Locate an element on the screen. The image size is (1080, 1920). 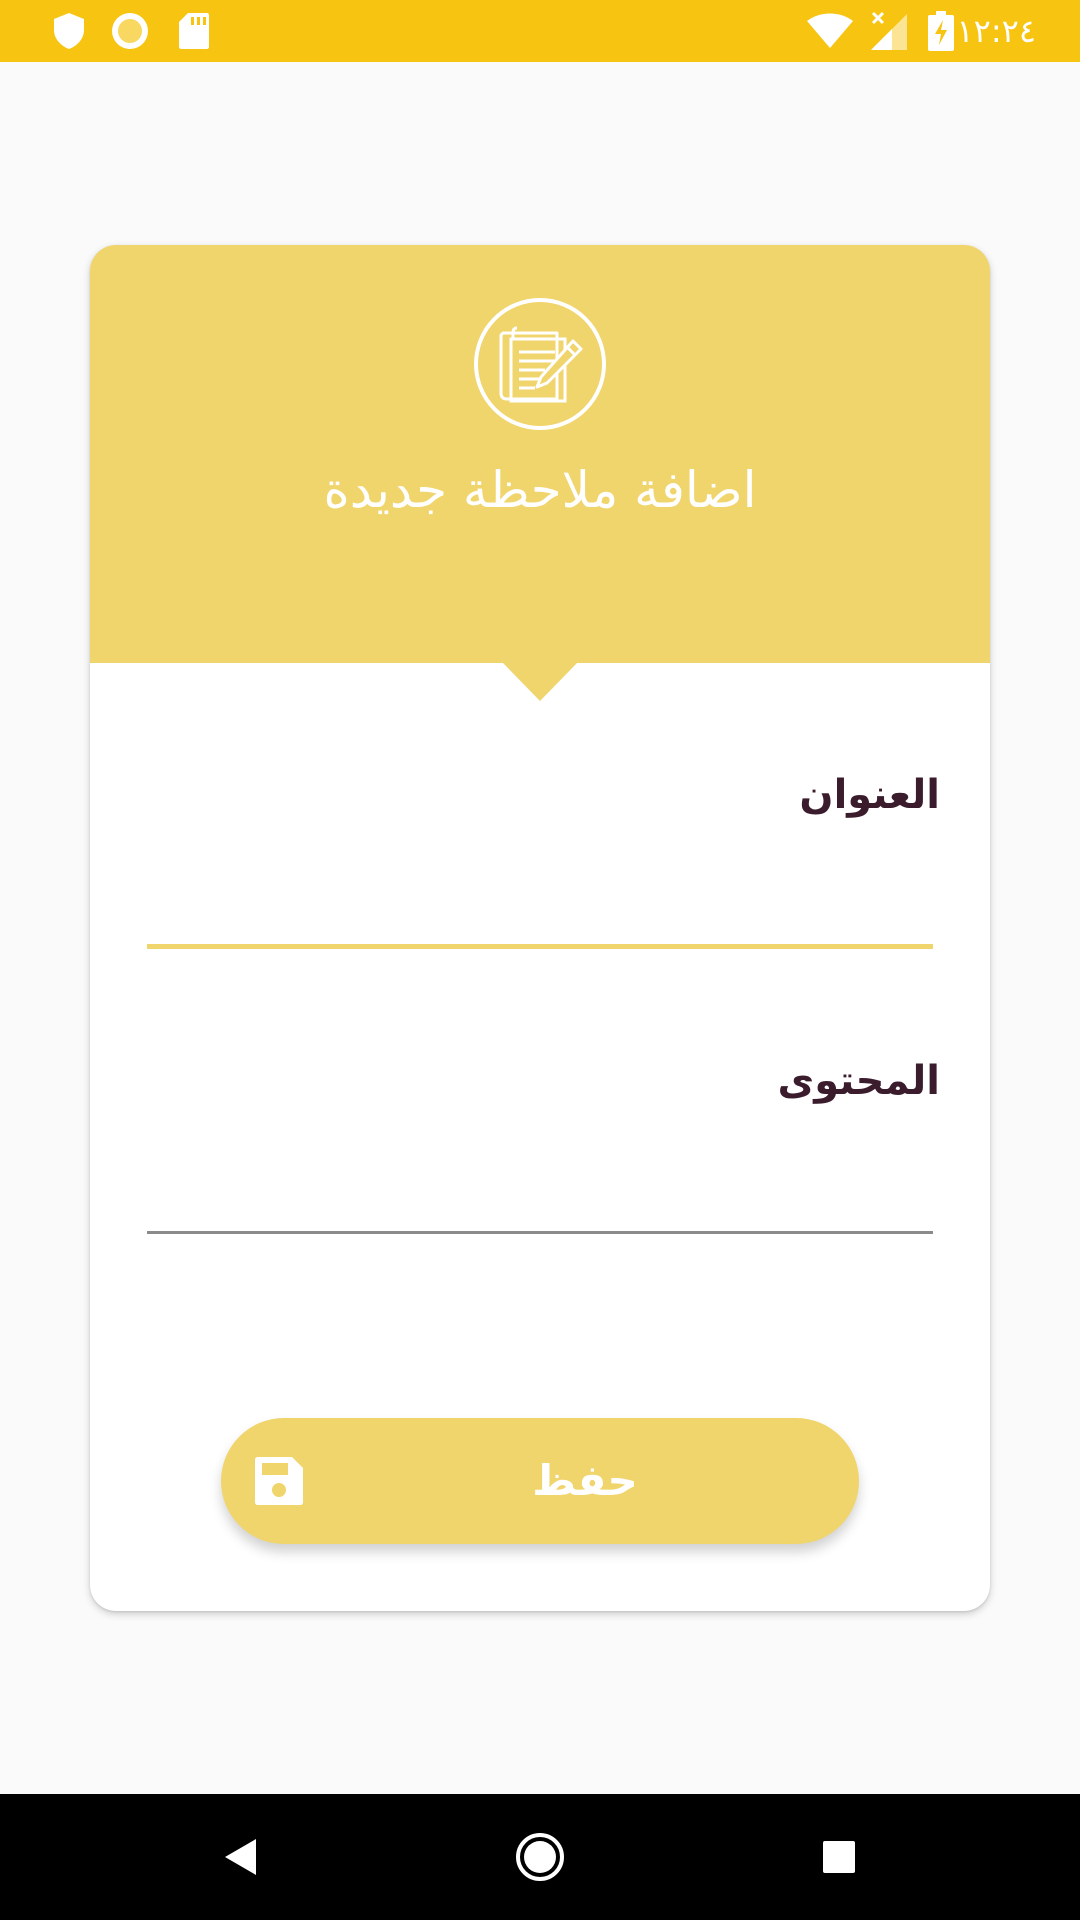
signal-icon is located at coordinates (889, 31).